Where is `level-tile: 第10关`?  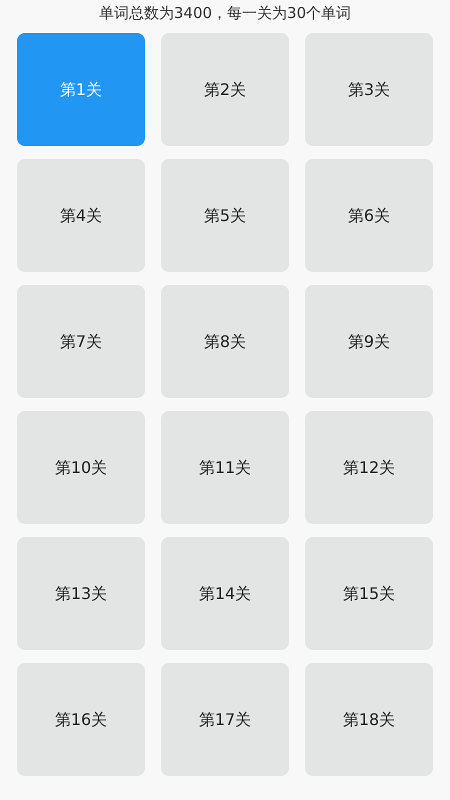 level-tile: 第10关 is located at coordinates (81, 467).